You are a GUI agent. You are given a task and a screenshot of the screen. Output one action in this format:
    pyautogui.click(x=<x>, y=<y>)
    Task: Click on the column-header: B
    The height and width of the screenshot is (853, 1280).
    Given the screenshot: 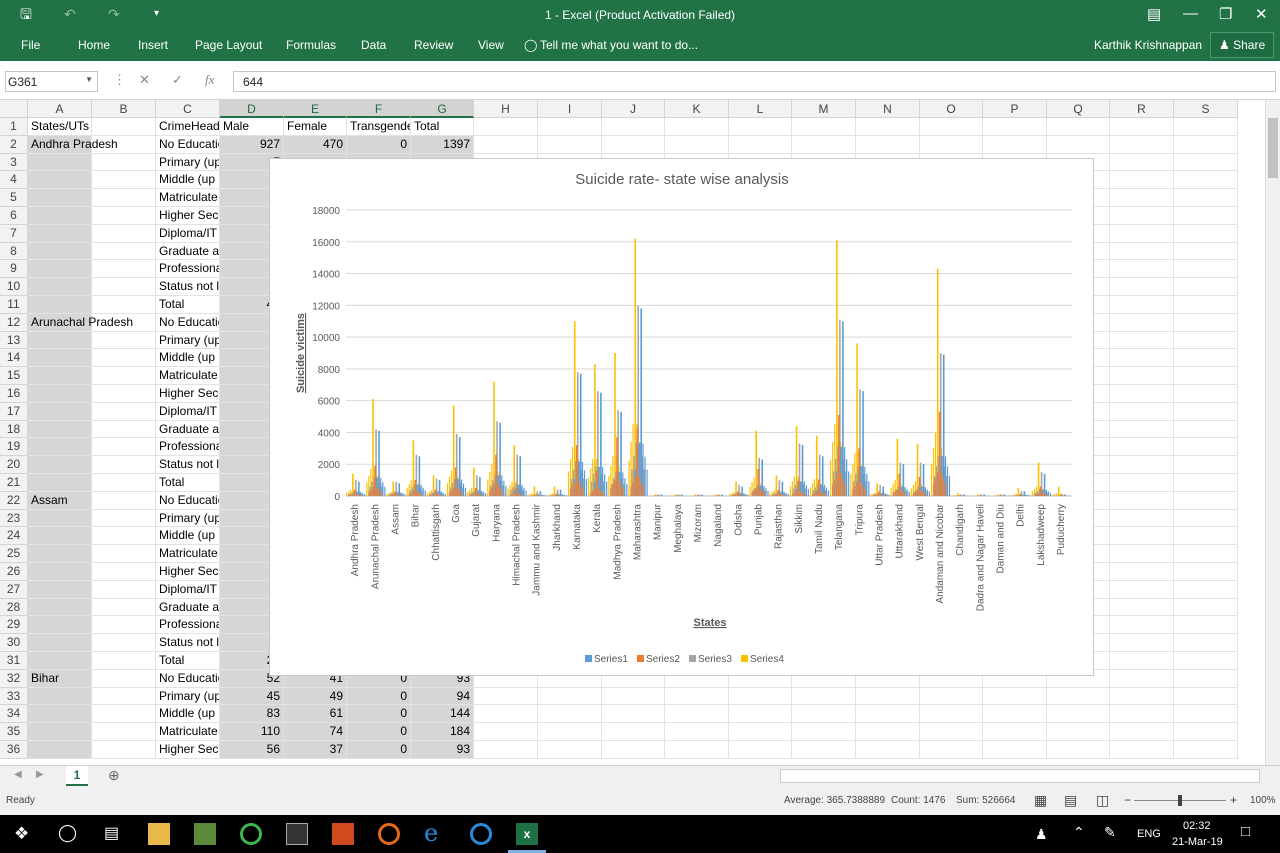 What is the action you would take?
    pyautogui.click(x=124, y=109)
    